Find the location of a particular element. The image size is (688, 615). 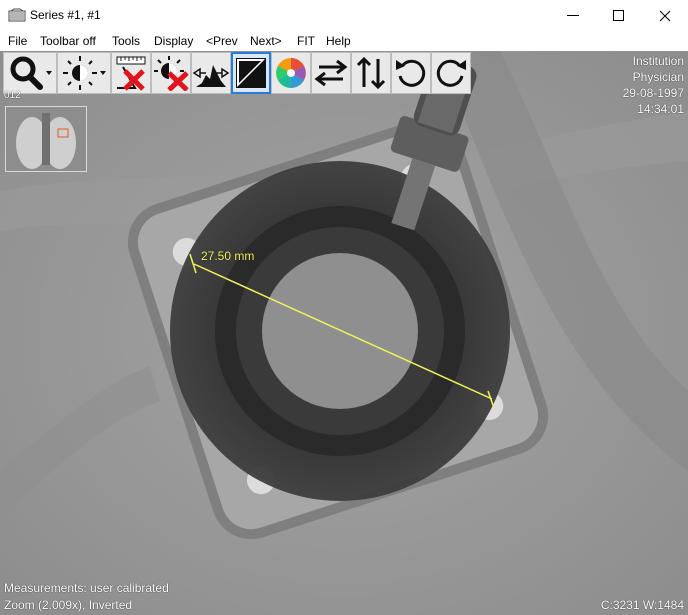

color-palette-button is located at coordinates (291, 73).